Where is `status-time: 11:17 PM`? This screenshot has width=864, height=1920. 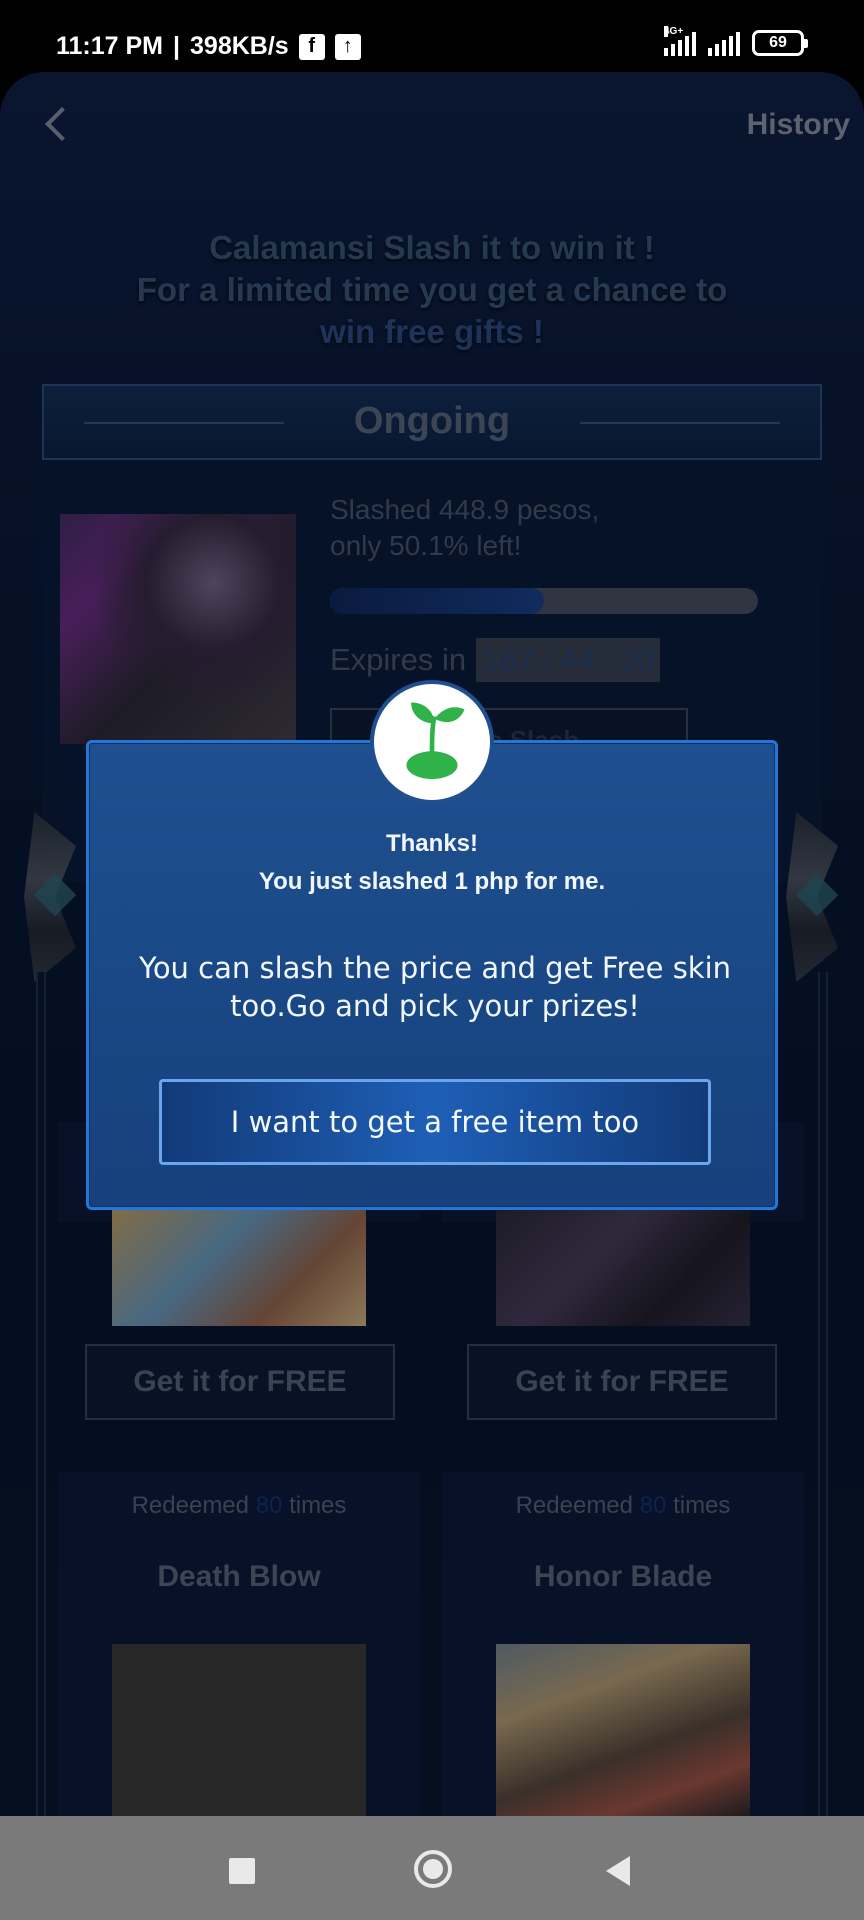
status-time: 11:17 PM is located at coordinates (110, 46).